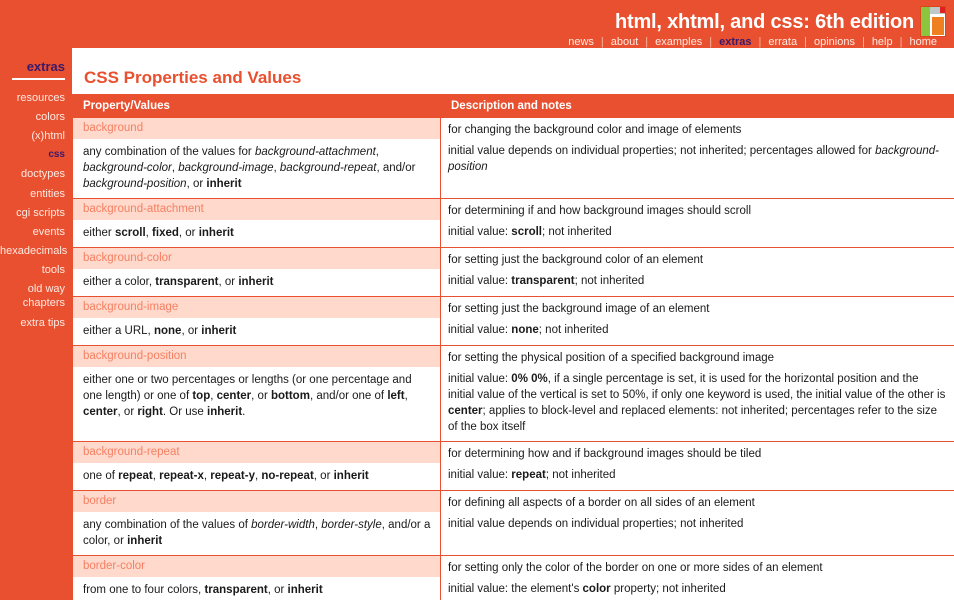  I want to click on book-cover-spine, so click(925, 21).